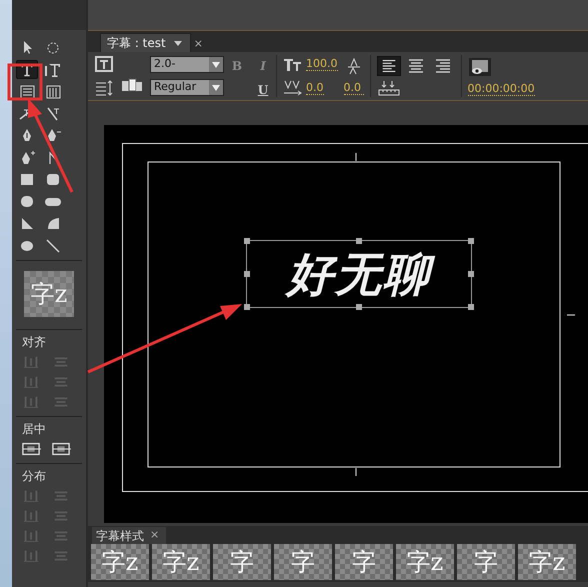 Image resolution: width=588 pixels, height=587 pixels. I want to click on format-button: U, so click(263, 90).